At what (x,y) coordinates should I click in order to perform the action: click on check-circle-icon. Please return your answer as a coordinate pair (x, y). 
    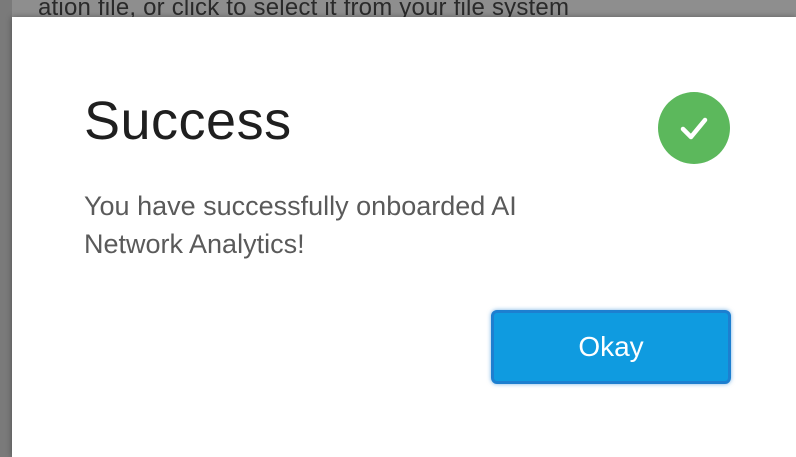
    Looking at the image, I should click on (694, 128).